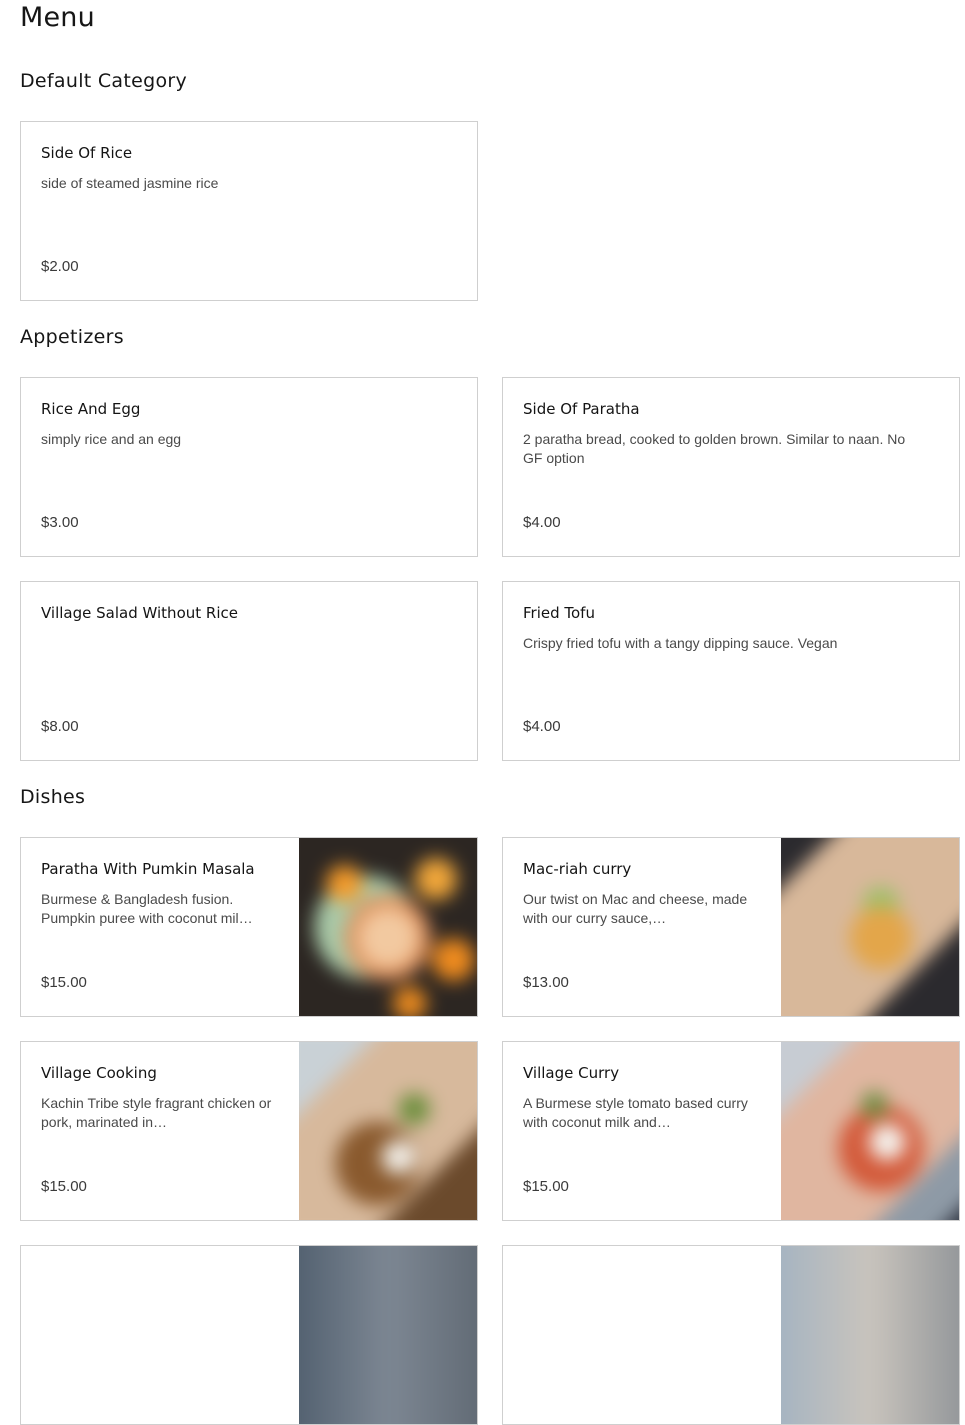 The width and height of the screenshot is (965, 1425). Describe the element at coordinates (57, 17) in the screenshot. I see `page-title: Menu` at that location.